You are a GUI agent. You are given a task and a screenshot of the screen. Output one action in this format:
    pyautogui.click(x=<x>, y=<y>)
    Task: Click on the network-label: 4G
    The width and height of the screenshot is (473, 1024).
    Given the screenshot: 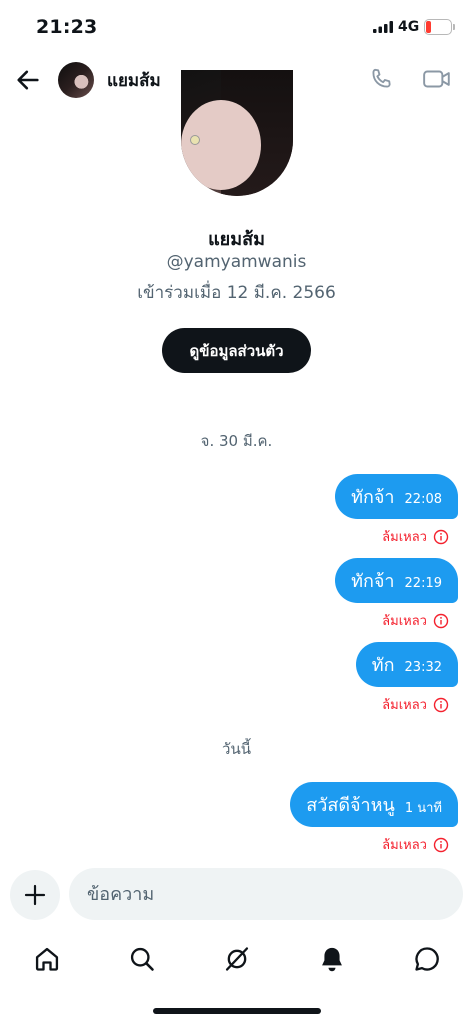 What is the action you would take?
    pyautogui.click(x=409, y=27)
    